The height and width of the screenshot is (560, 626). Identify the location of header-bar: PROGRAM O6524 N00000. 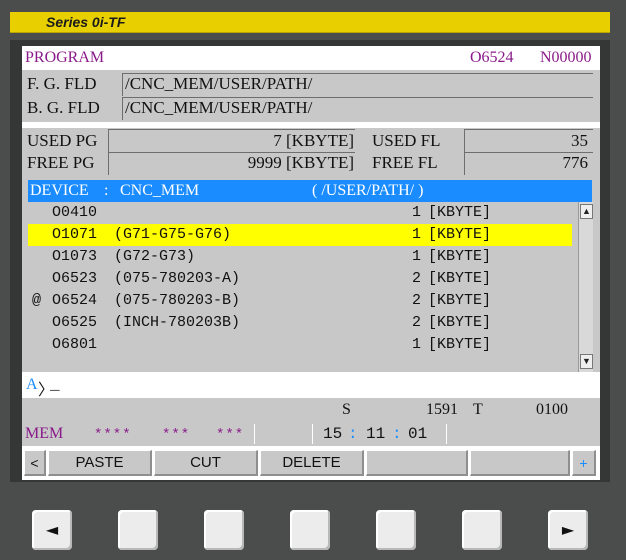
(311, 58).